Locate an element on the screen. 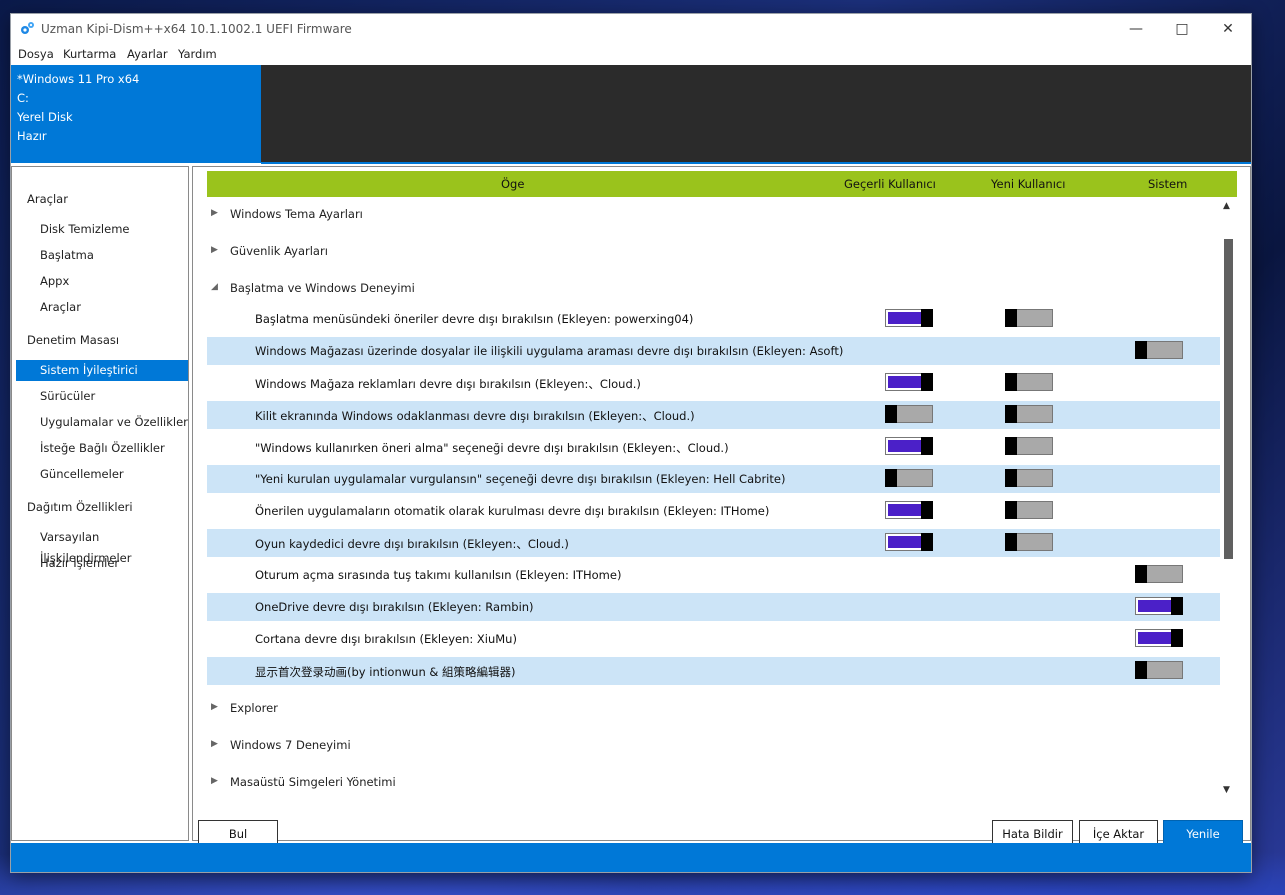  scroll-up-icon: ▲ is located at coordinates (1226, 206).